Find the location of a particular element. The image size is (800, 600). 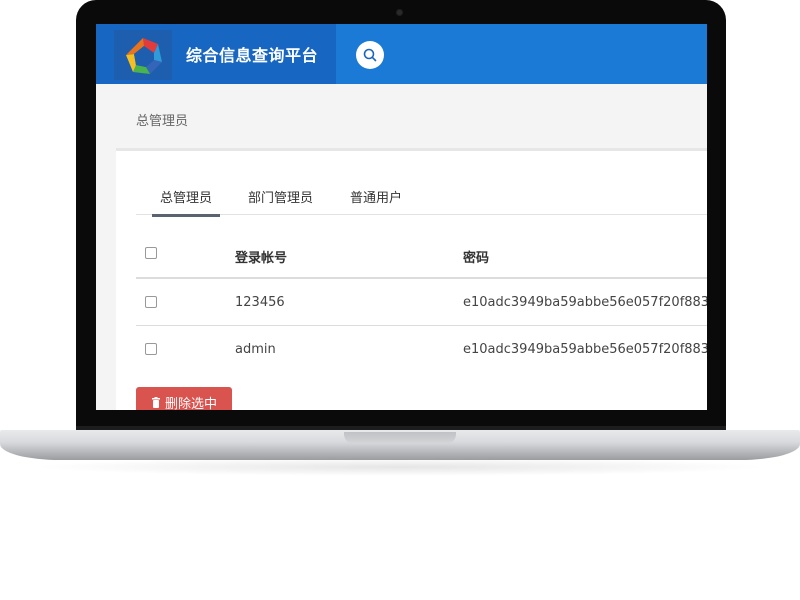

delete-selected-button: 删除选中 is located at coordinates (184, 398).